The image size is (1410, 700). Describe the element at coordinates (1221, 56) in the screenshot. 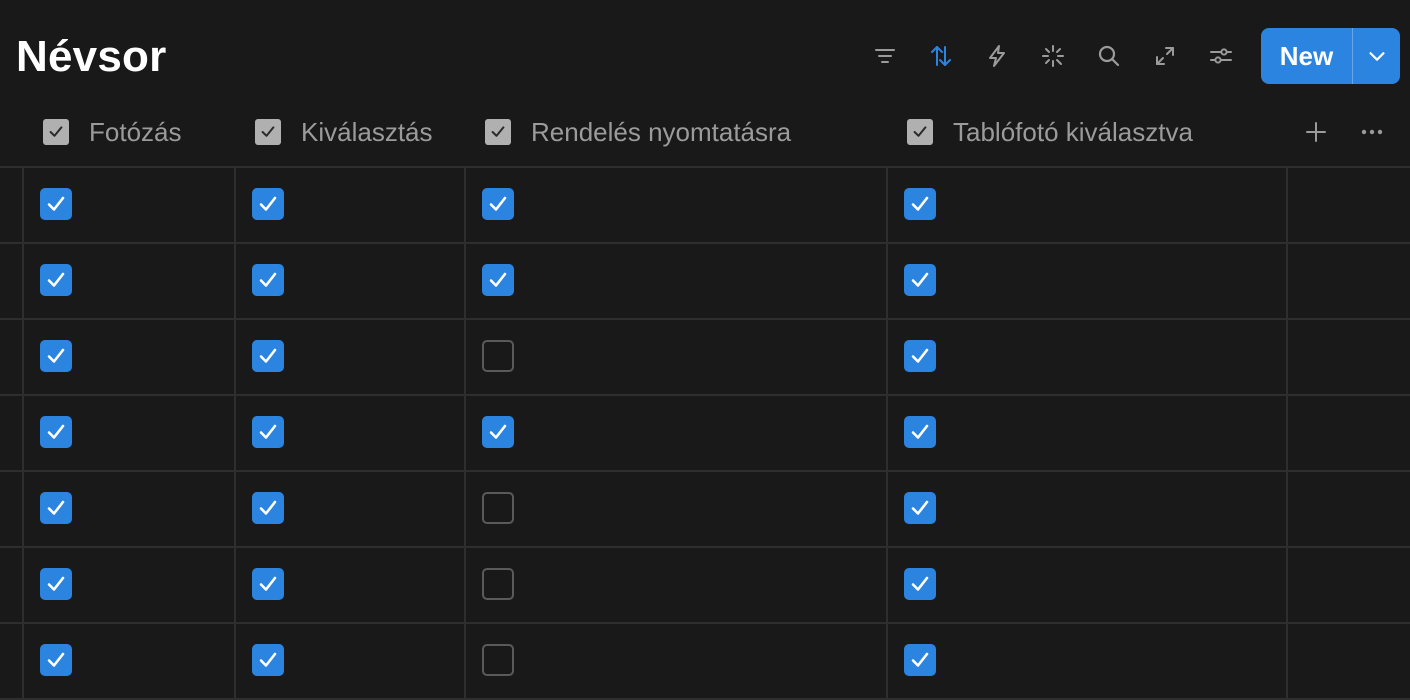

I see `settings-sliders-icon` at that location.